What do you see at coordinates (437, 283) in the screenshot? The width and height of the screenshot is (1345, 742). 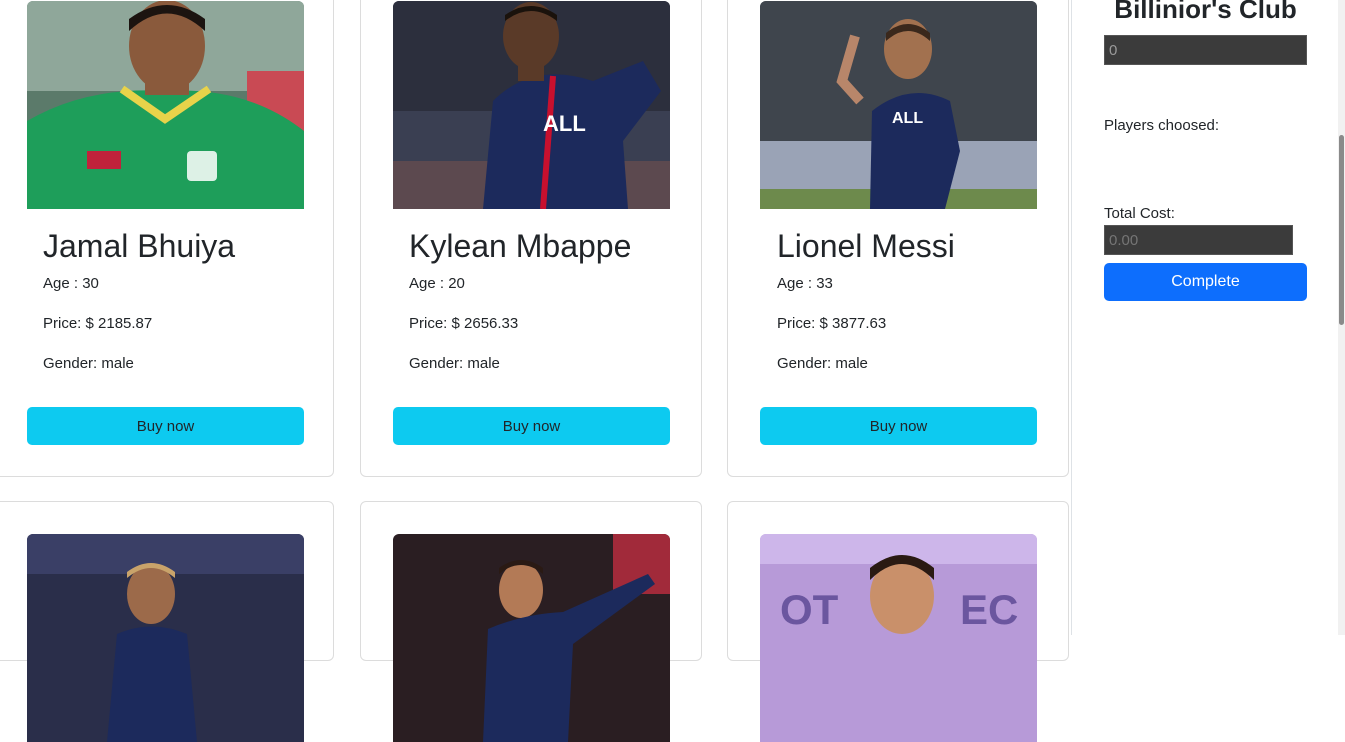 I see `player-age: Age : 20` at bounding box center [437, 283].